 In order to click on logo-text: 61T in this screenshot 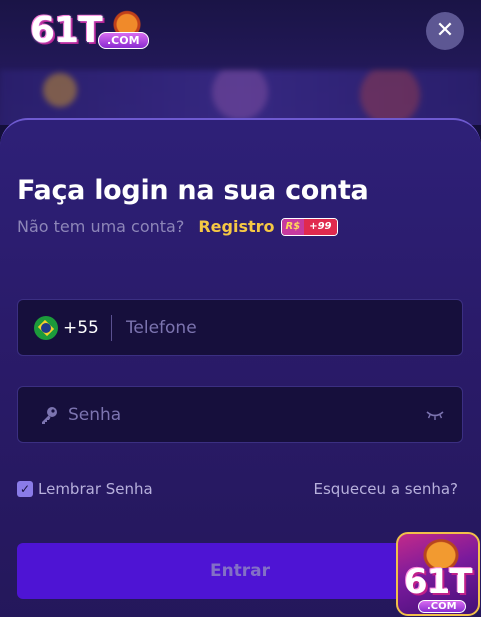, I will do `click(66, 30)`.